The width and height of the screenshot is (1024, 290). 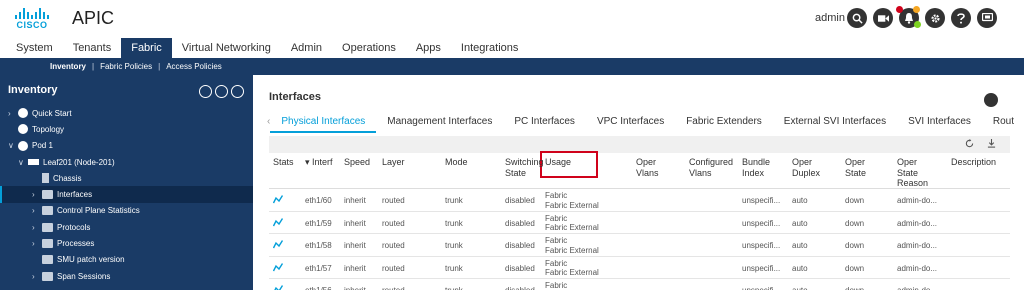 What do you see at coordinates (393, 162) in the screenshot?
I see `column-header-layer: Layer` at bounding box center [393, 162].